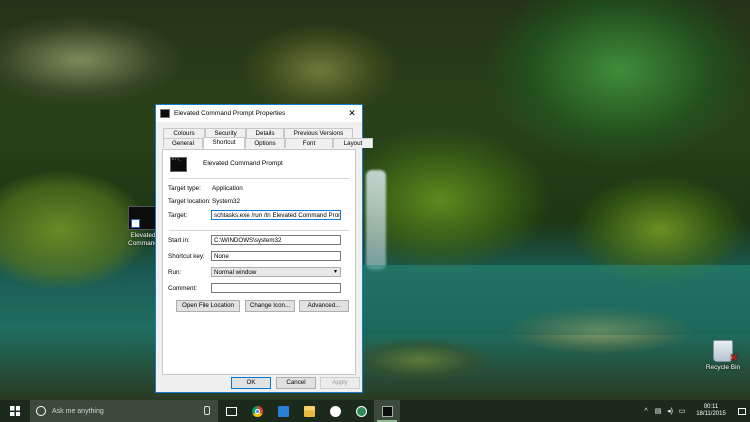 The image size is (750, 422). I want to click on close-button: ✕, so click(352, 113).